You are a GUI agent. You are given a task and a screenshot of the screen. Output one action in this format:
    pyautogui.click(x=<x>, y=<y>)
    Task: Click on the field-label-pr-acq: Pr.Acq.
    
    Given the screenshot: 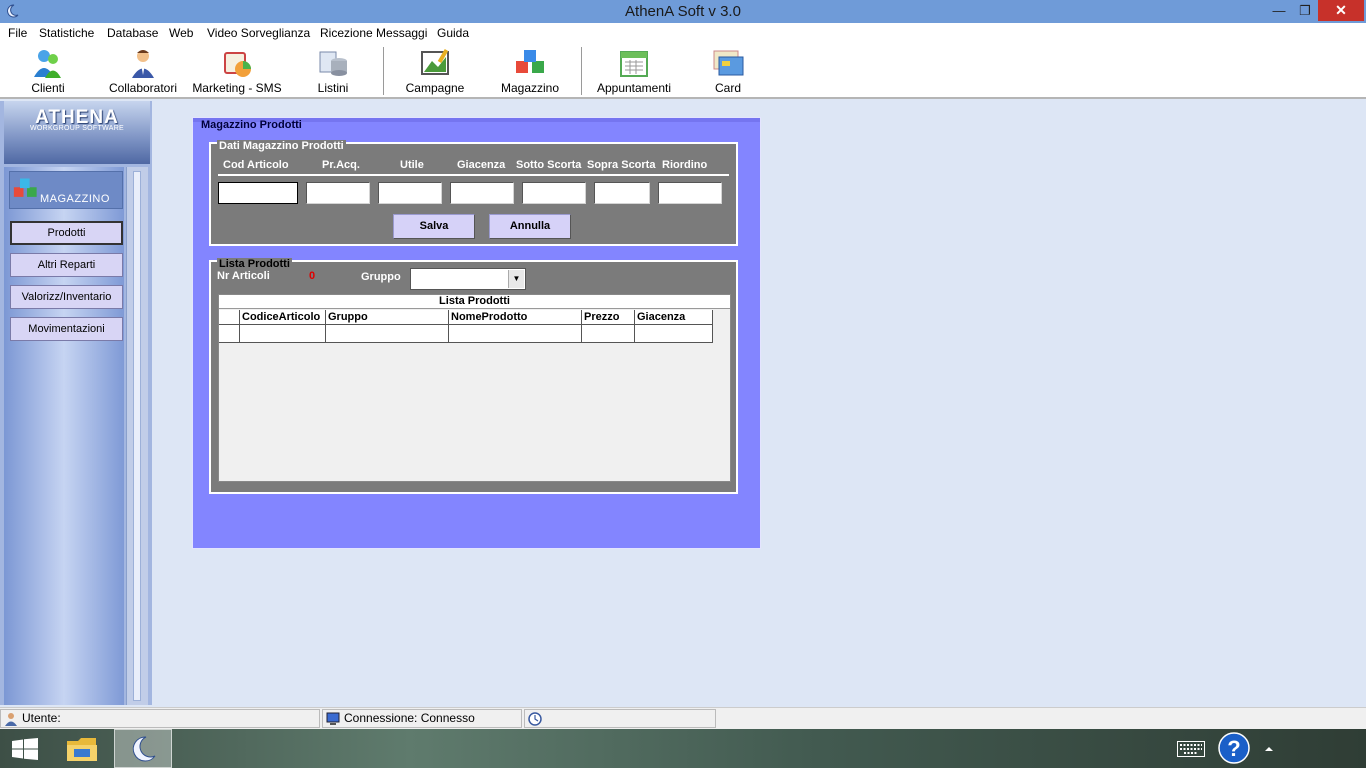 What is the action you would take?
    pyautogui.click(x=341, y=165)
    